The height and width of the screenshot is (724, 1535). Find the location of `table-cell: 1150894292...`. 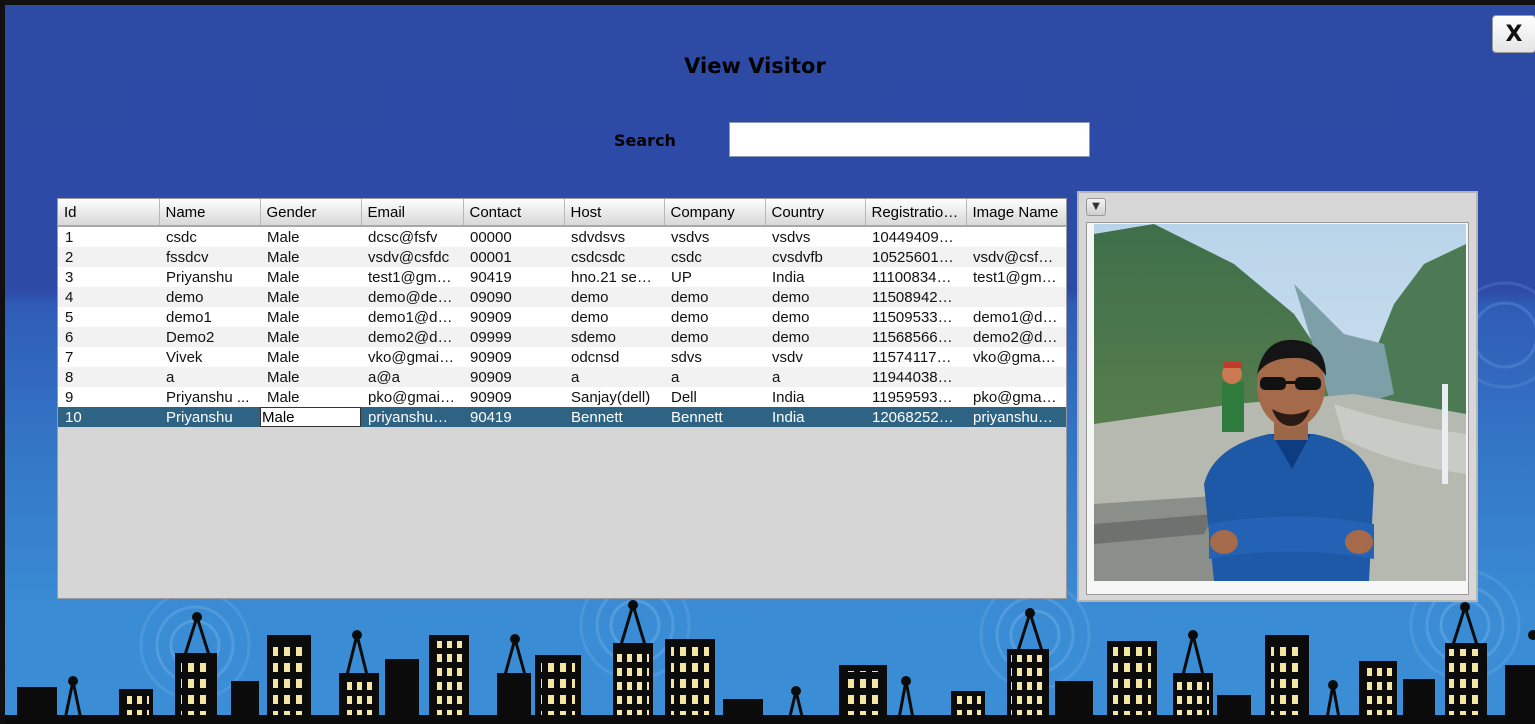

table-cell: 1150894292... is located at coordinates (915, 297).